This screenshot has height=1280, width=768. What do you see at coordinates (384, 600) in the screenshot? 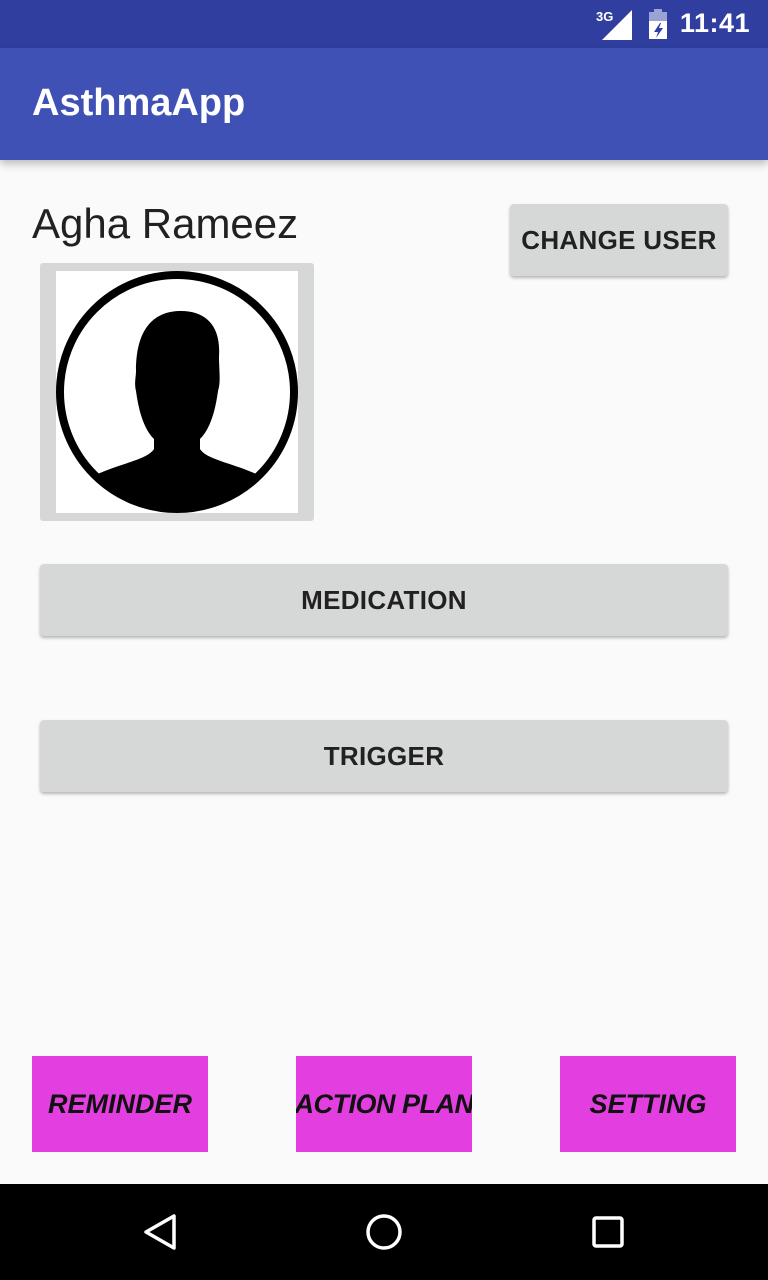
I see `medication-button: MEDICATION` at bounding box center [384, 600].